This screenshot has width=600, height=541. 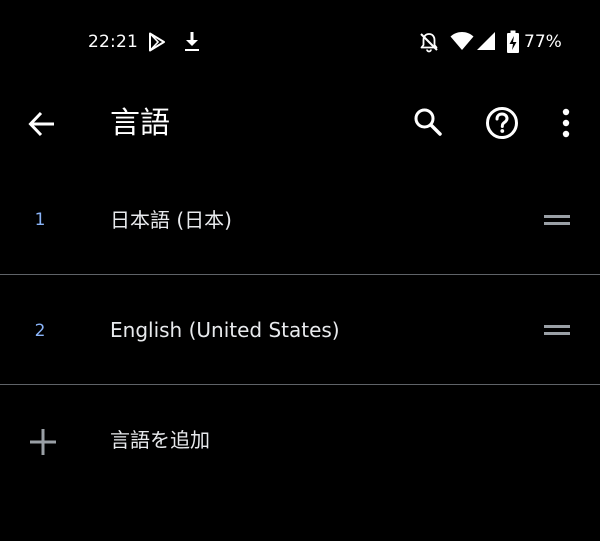 What do you see at coordinates (40, 220) in the screenshot?
I see `language-index: 1` at bounding box center [40, 220].